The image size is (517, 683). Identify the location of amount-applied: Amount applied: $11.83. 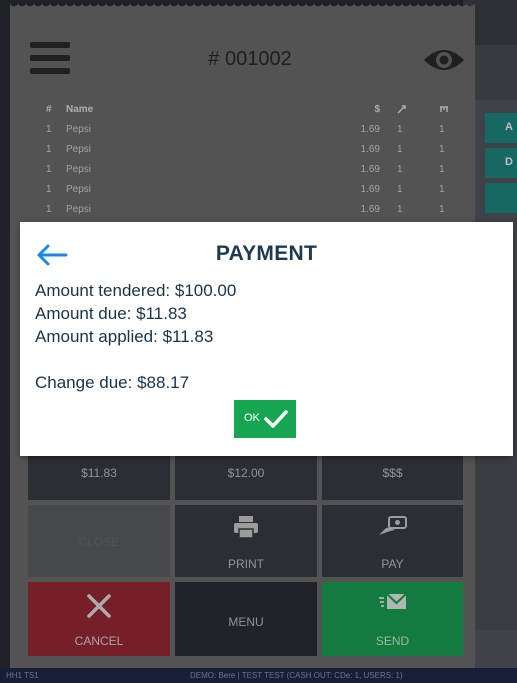
(124, 336).